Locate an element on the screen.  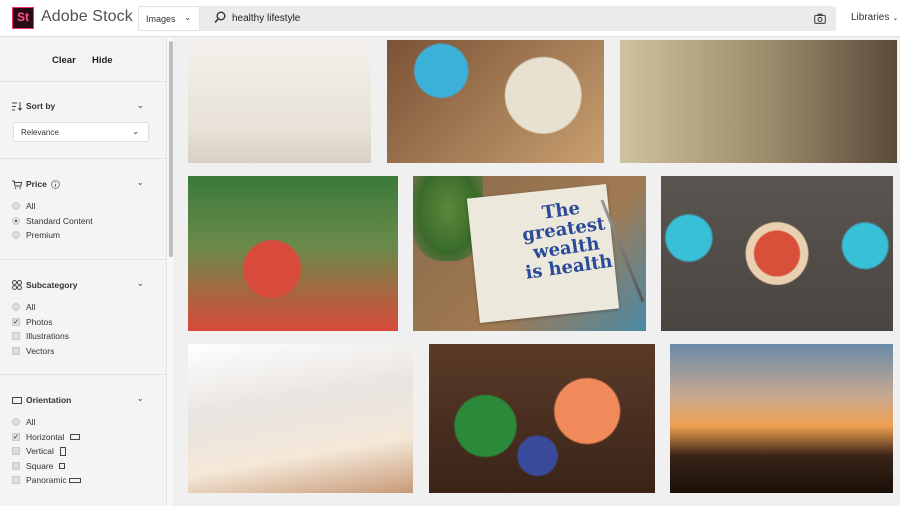
orientation-option-square: Square is located at coordinates (39, 466).